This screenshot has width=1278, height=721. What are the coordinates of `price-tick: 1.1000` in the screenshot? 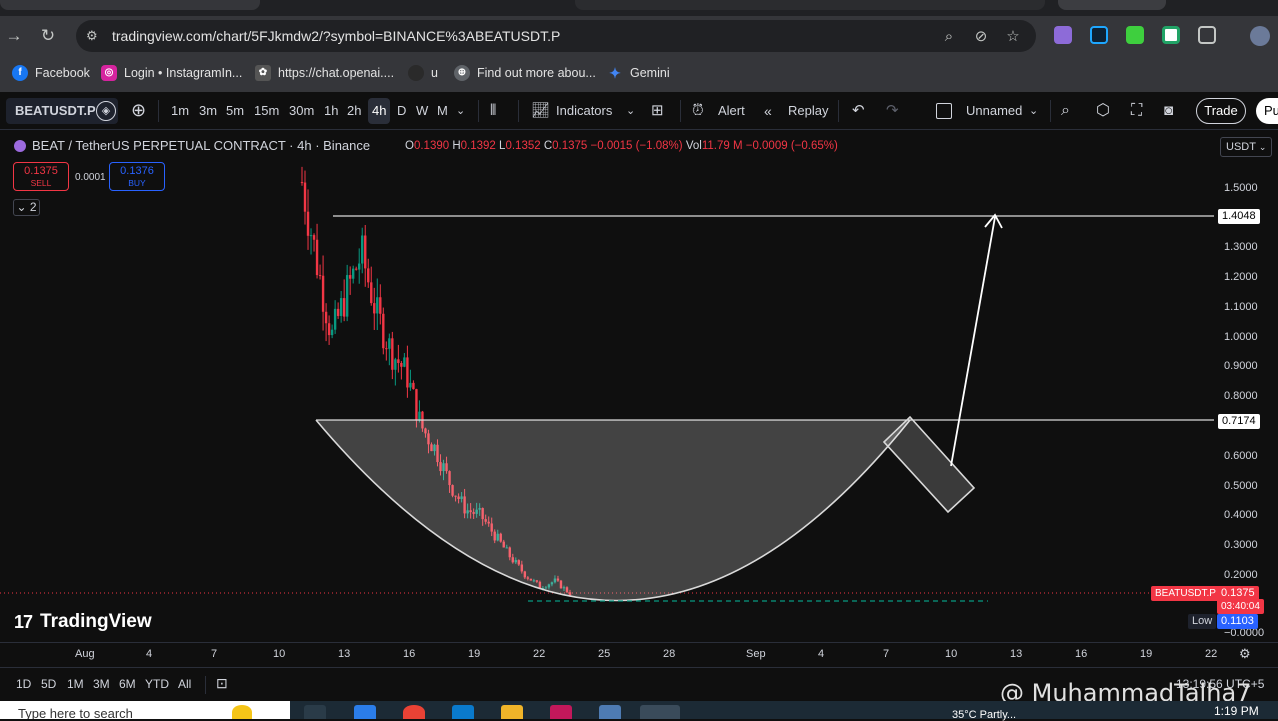 It's located at (1241, 307).